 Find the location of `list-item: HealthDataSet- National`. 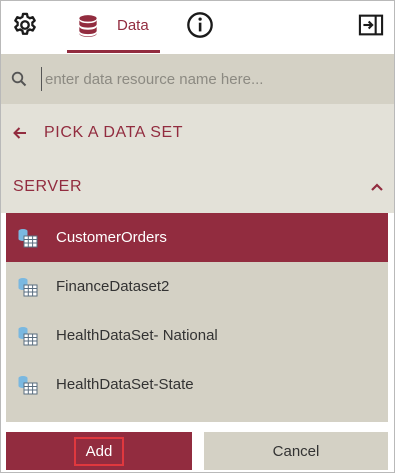

list-item: HealthDataSet- National is located at coordinates (197, 335).